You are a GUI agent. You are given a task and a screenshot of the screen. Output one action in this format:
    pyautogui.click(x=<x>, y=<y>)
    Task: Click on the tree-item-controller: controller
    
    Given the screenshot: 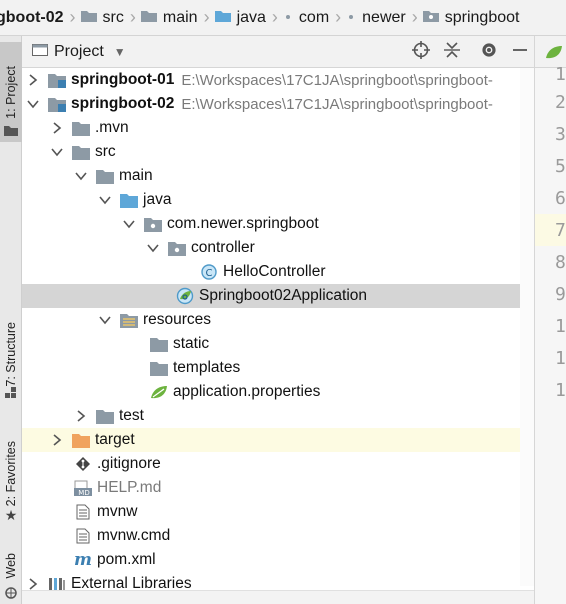 What is the action you would take?
    pyautogui.click(x=278, y=248)
    